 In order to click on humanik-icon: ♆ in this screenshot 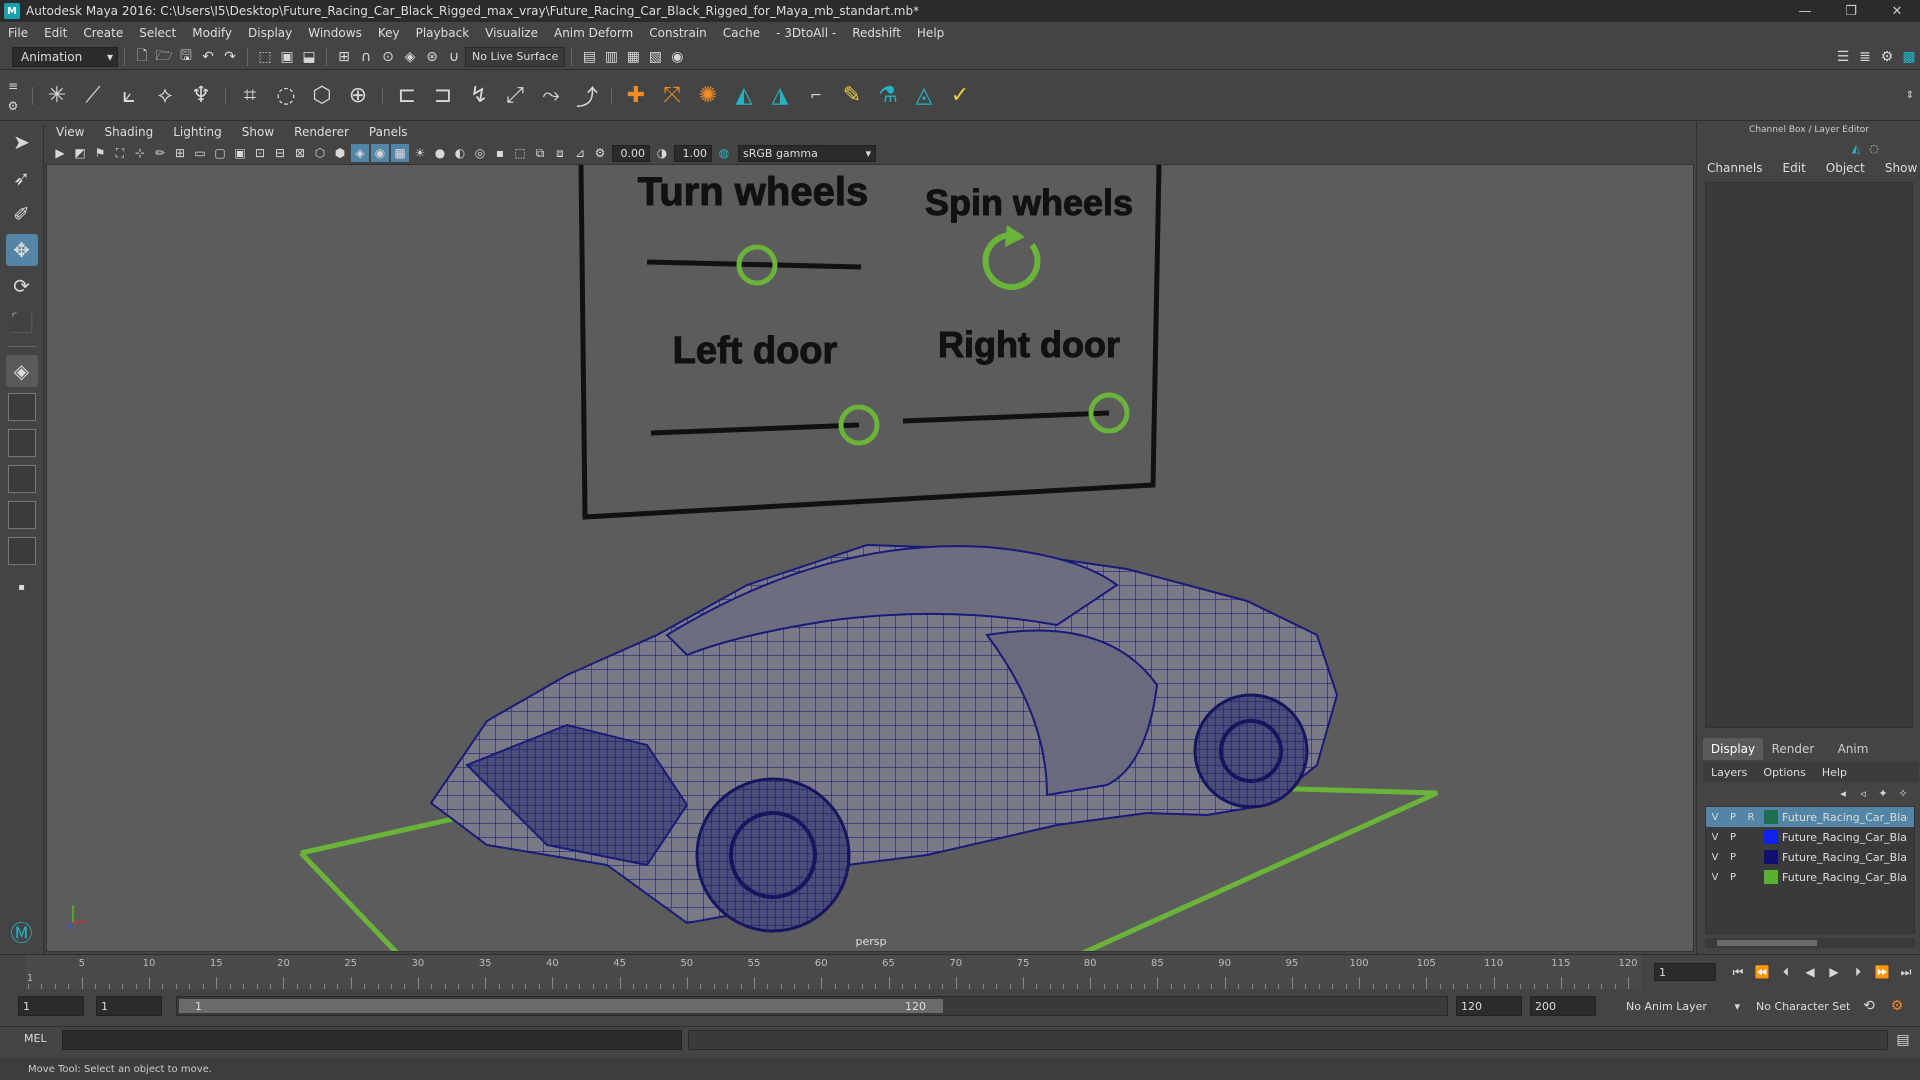, I will do `click(201, 96)`.